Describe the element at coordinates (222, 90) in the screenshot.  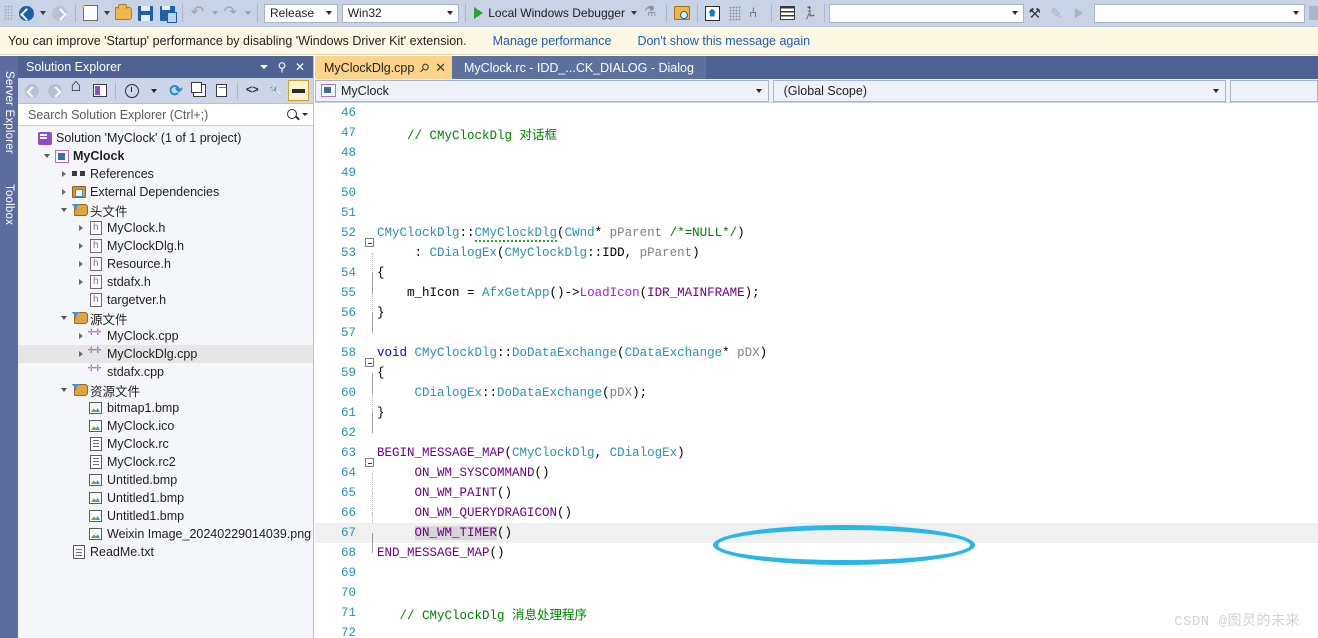
I see `se-show-all-files-button` at that location.